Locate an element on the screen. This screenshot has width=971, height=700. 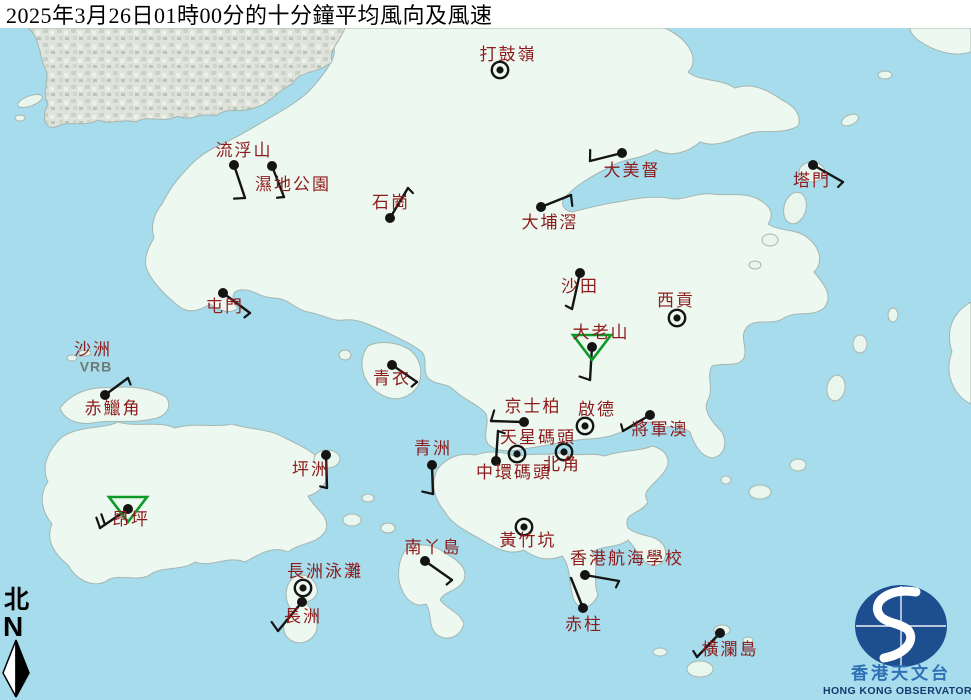
station-label: 京士柏 is located at coordinates (533, 406).